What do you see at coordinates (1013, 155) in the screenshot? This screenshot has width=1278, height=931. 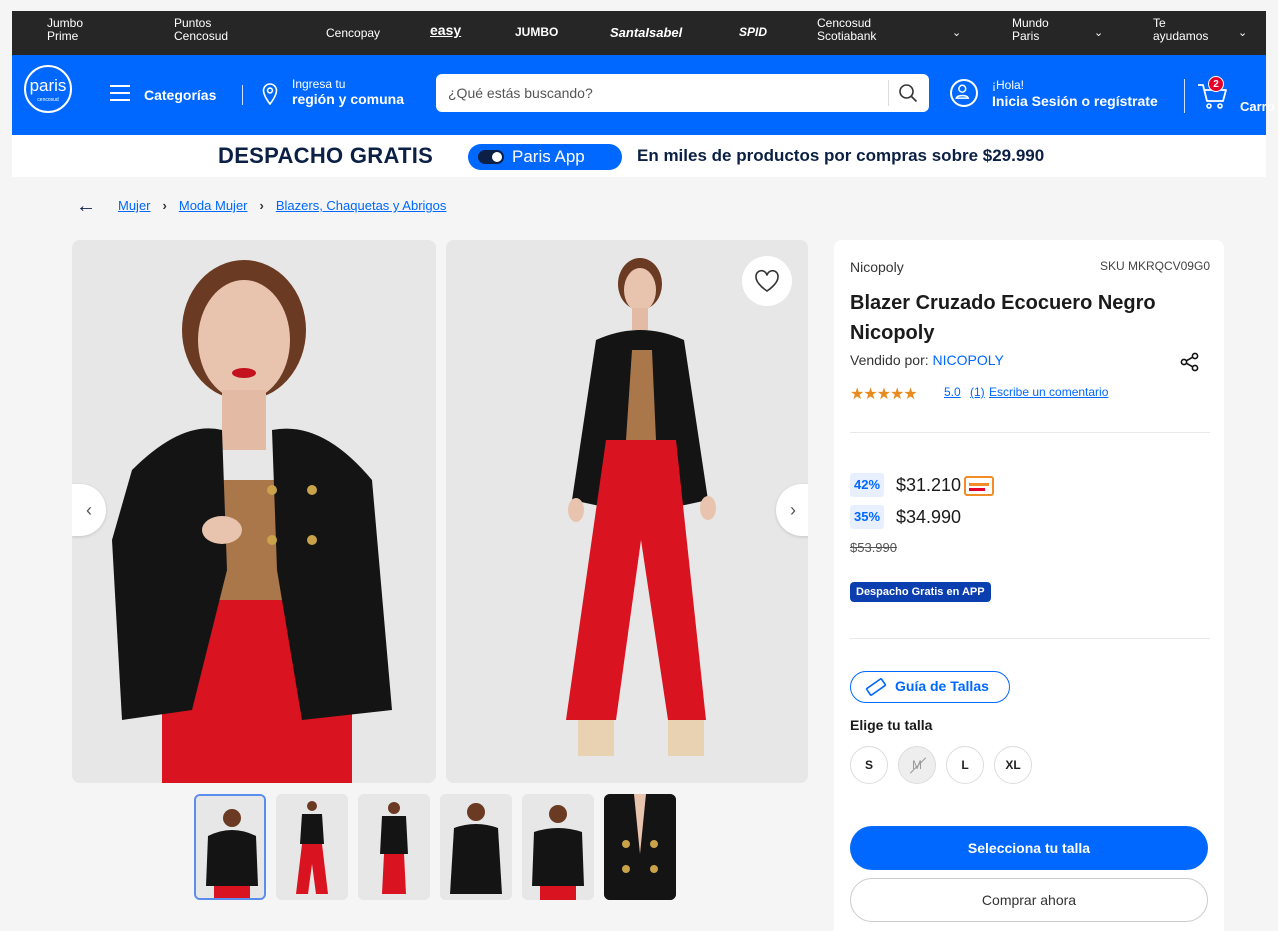 I see `promo-amount: $29.990` at bounding box center [1013, 155].